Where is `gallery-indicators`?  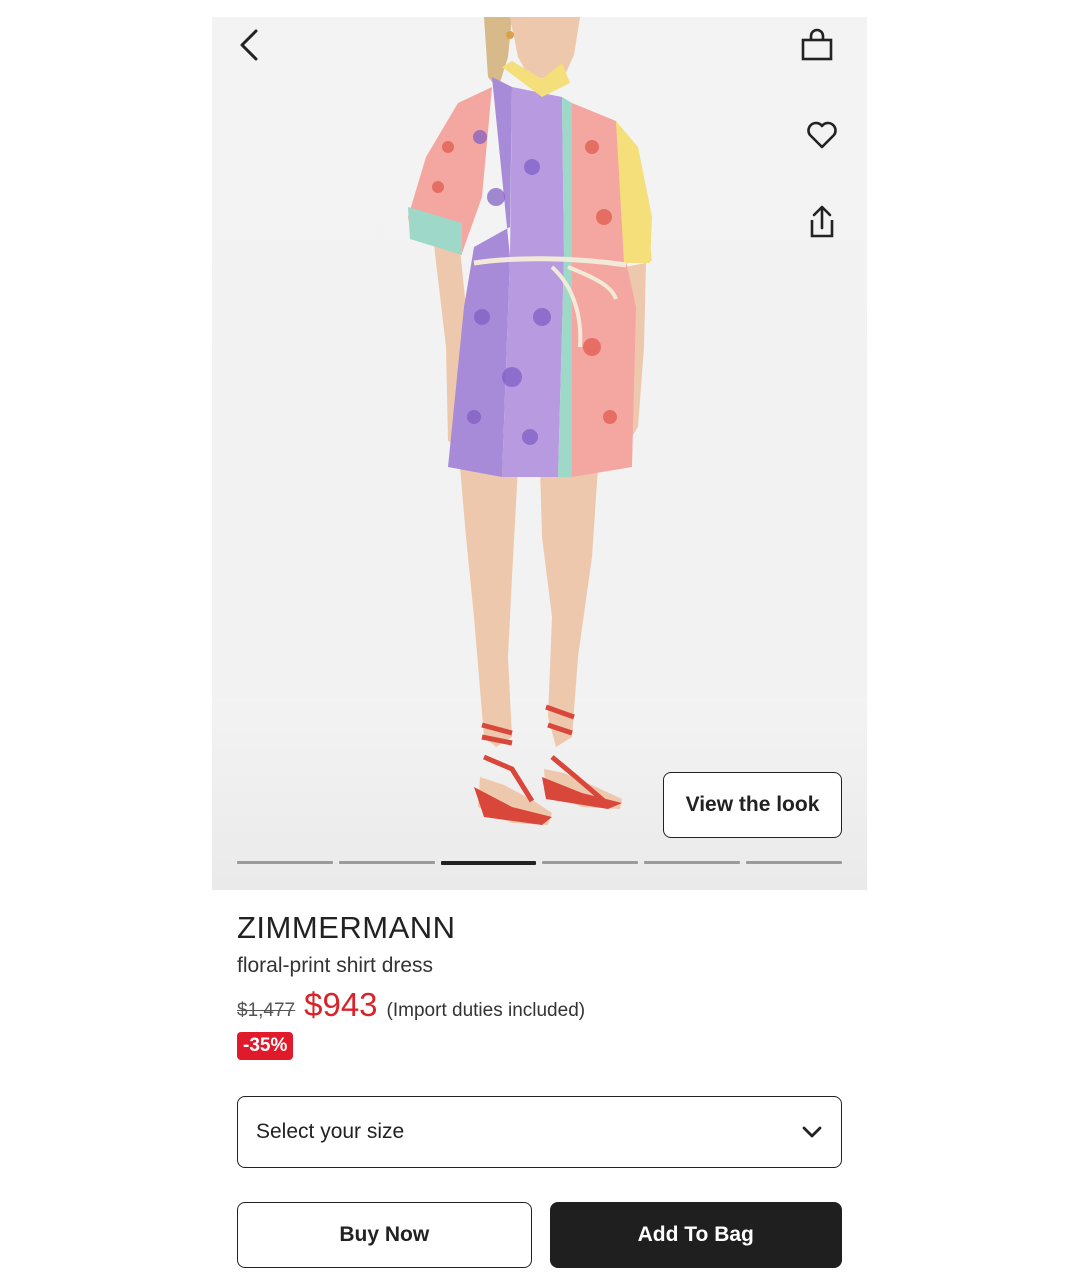
gallery-indicators is located at coordinates (539, 863).